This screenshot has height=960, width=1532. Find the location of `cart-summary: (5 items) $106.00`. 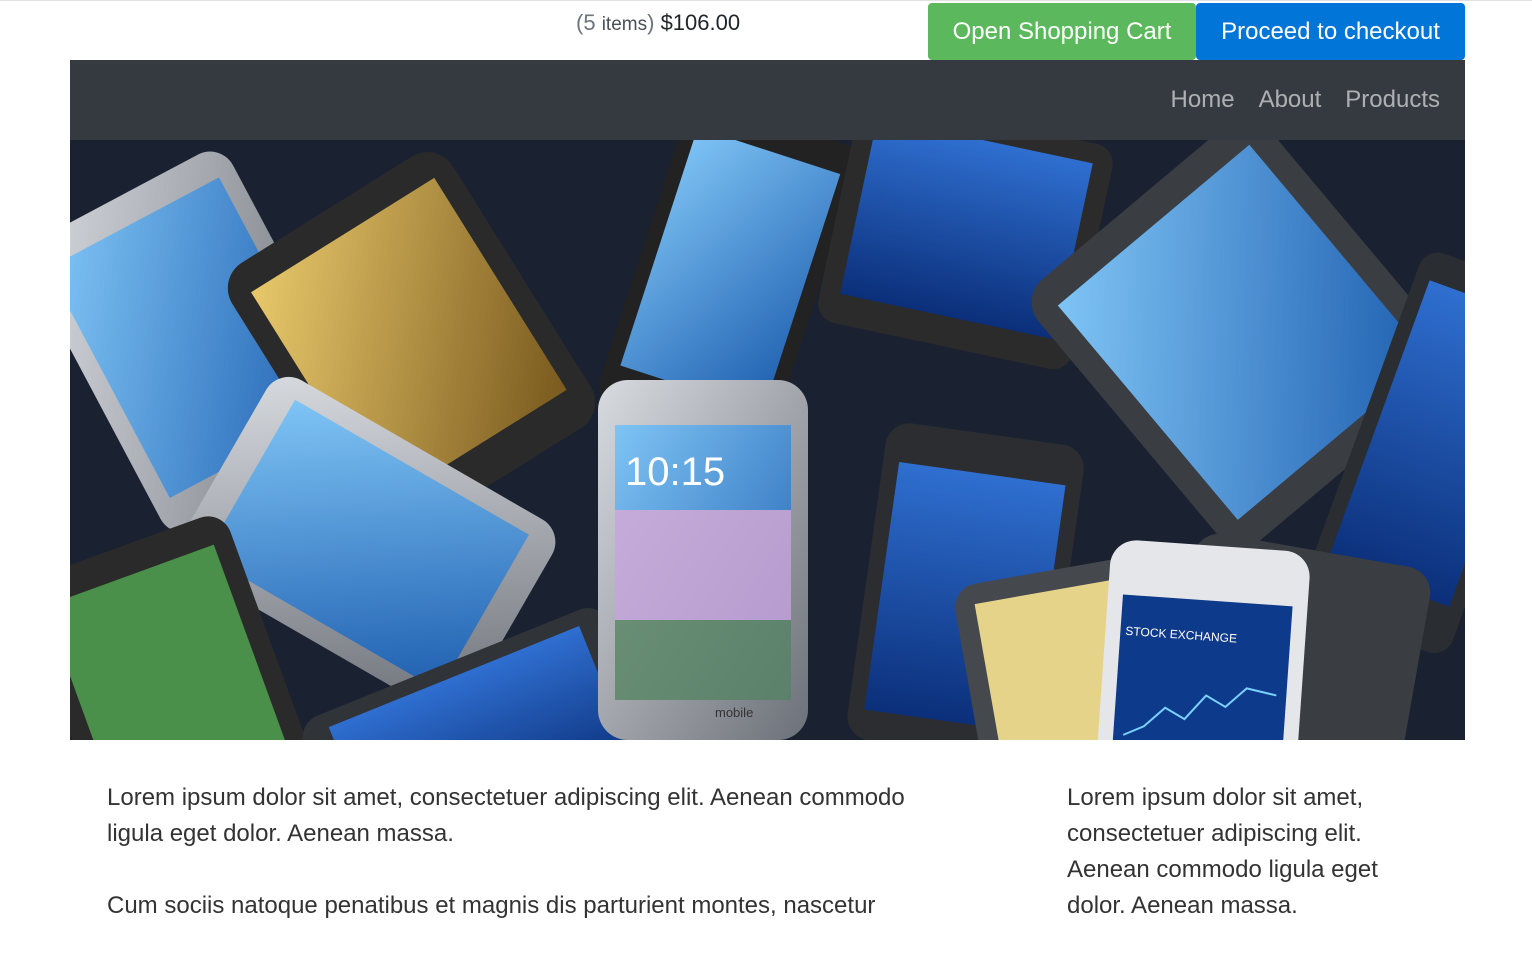

cart-summary: (5 items) $106.00 is located at coordinates (658, 22).